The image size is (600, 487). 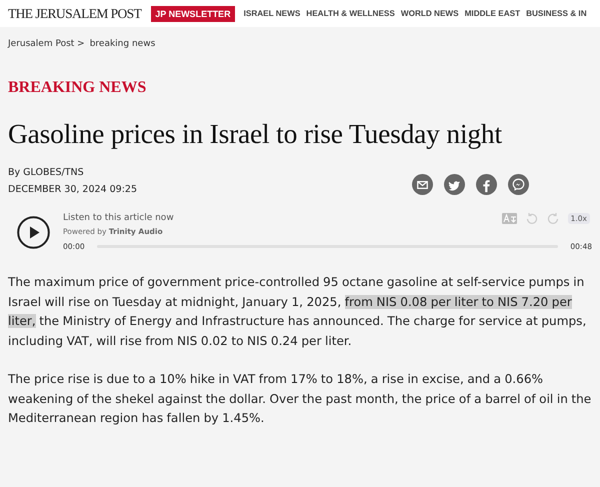 What do you see at coordinates (486, 184) in the screenshot?
I see `facebook-icon` at bounding box center [486, 184].